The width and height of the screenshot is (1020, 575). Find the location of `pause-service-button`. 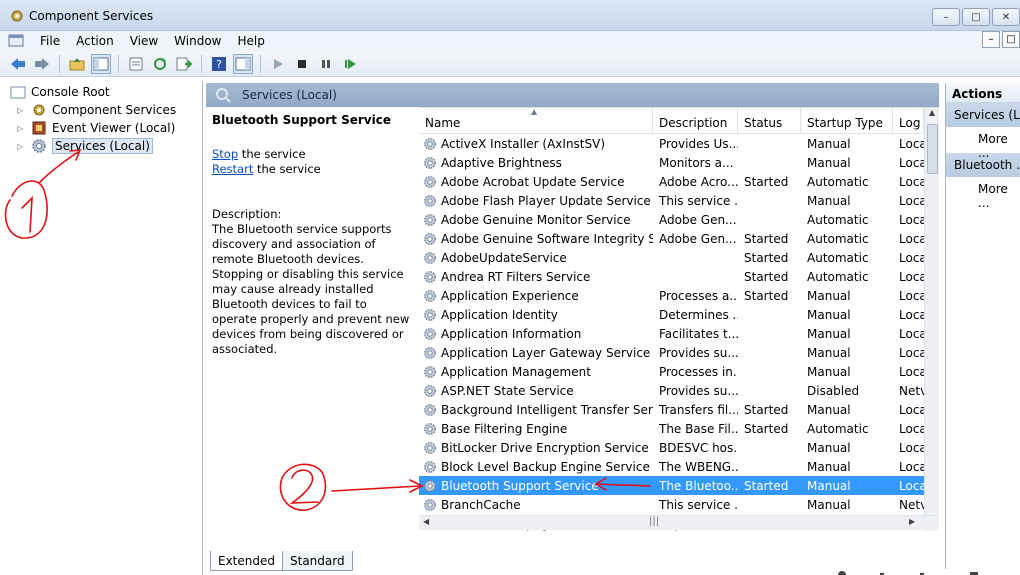

pause-service-button is located at coordinates (326, 64).